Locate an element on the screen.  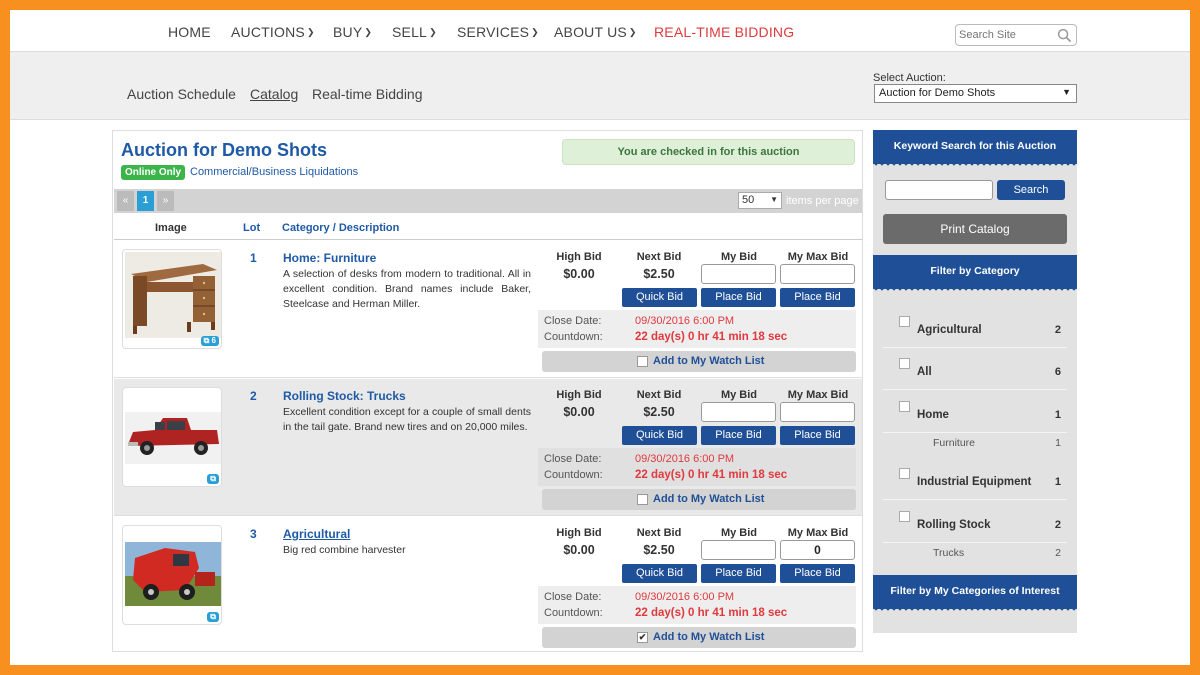
page-prev-button: « is located at coordinates (125, 201).